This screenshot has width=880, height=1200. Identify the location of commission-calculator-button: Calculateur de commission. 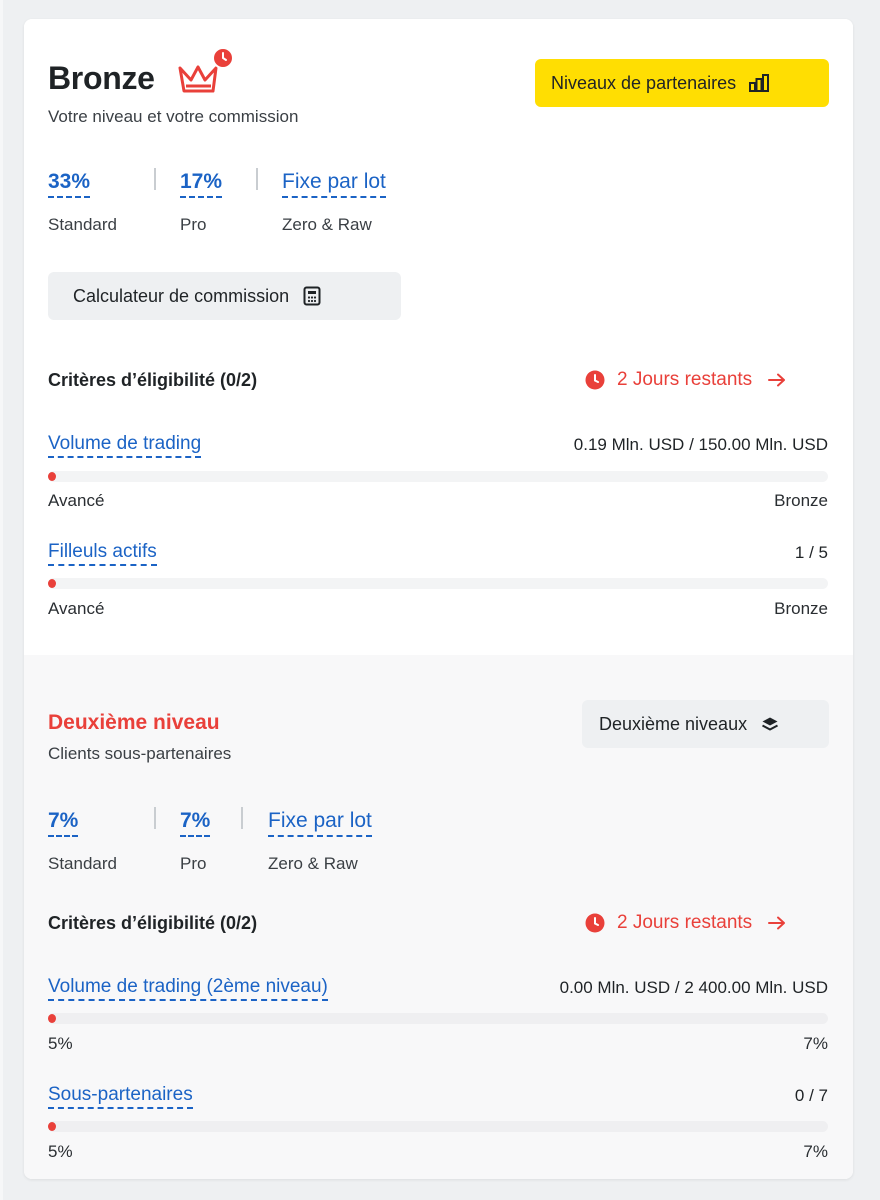
(224, 296).